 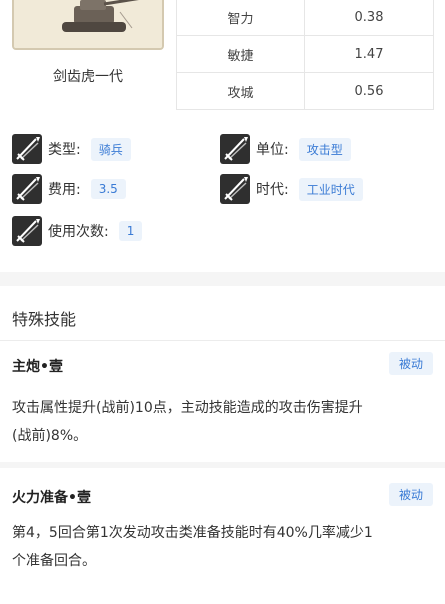 I want to click on skill-name: 火力准备•壹, so click(x=51, y=498).